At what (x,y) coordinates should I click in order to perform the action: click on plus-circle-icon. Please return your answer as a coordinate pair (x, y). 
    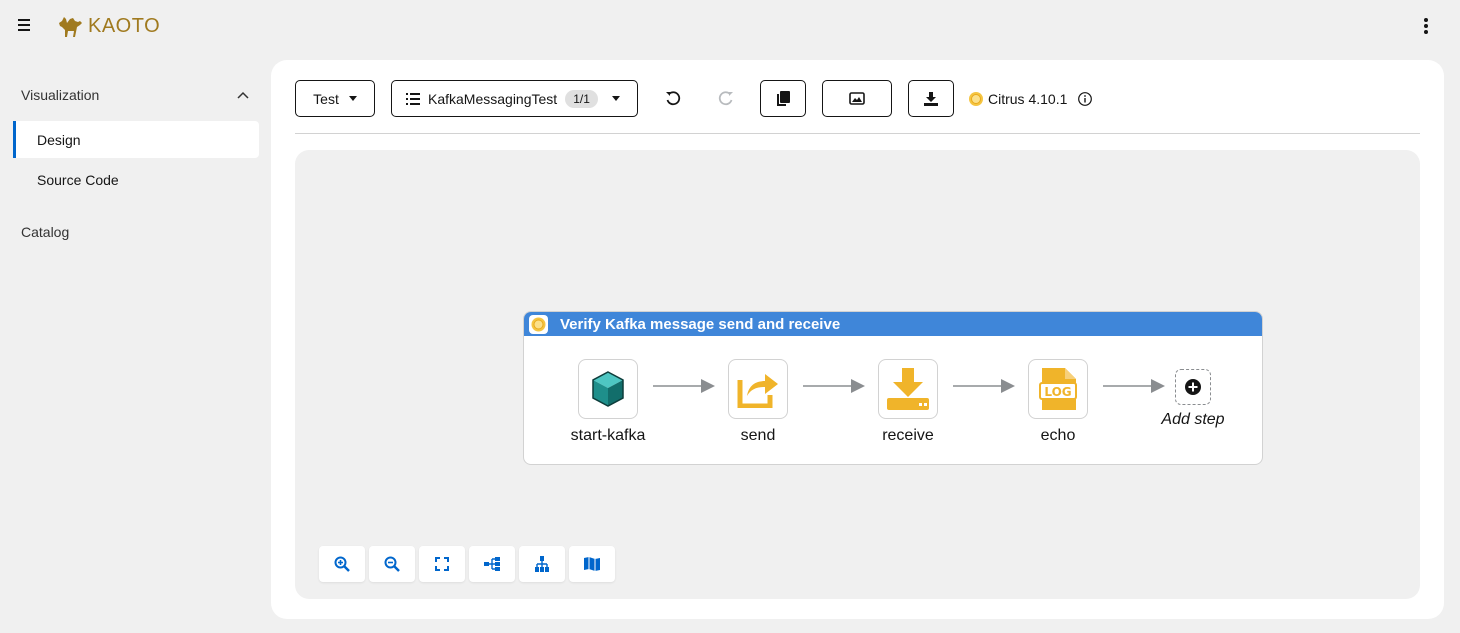
    Looking at the image, I should click on (1193, 387).